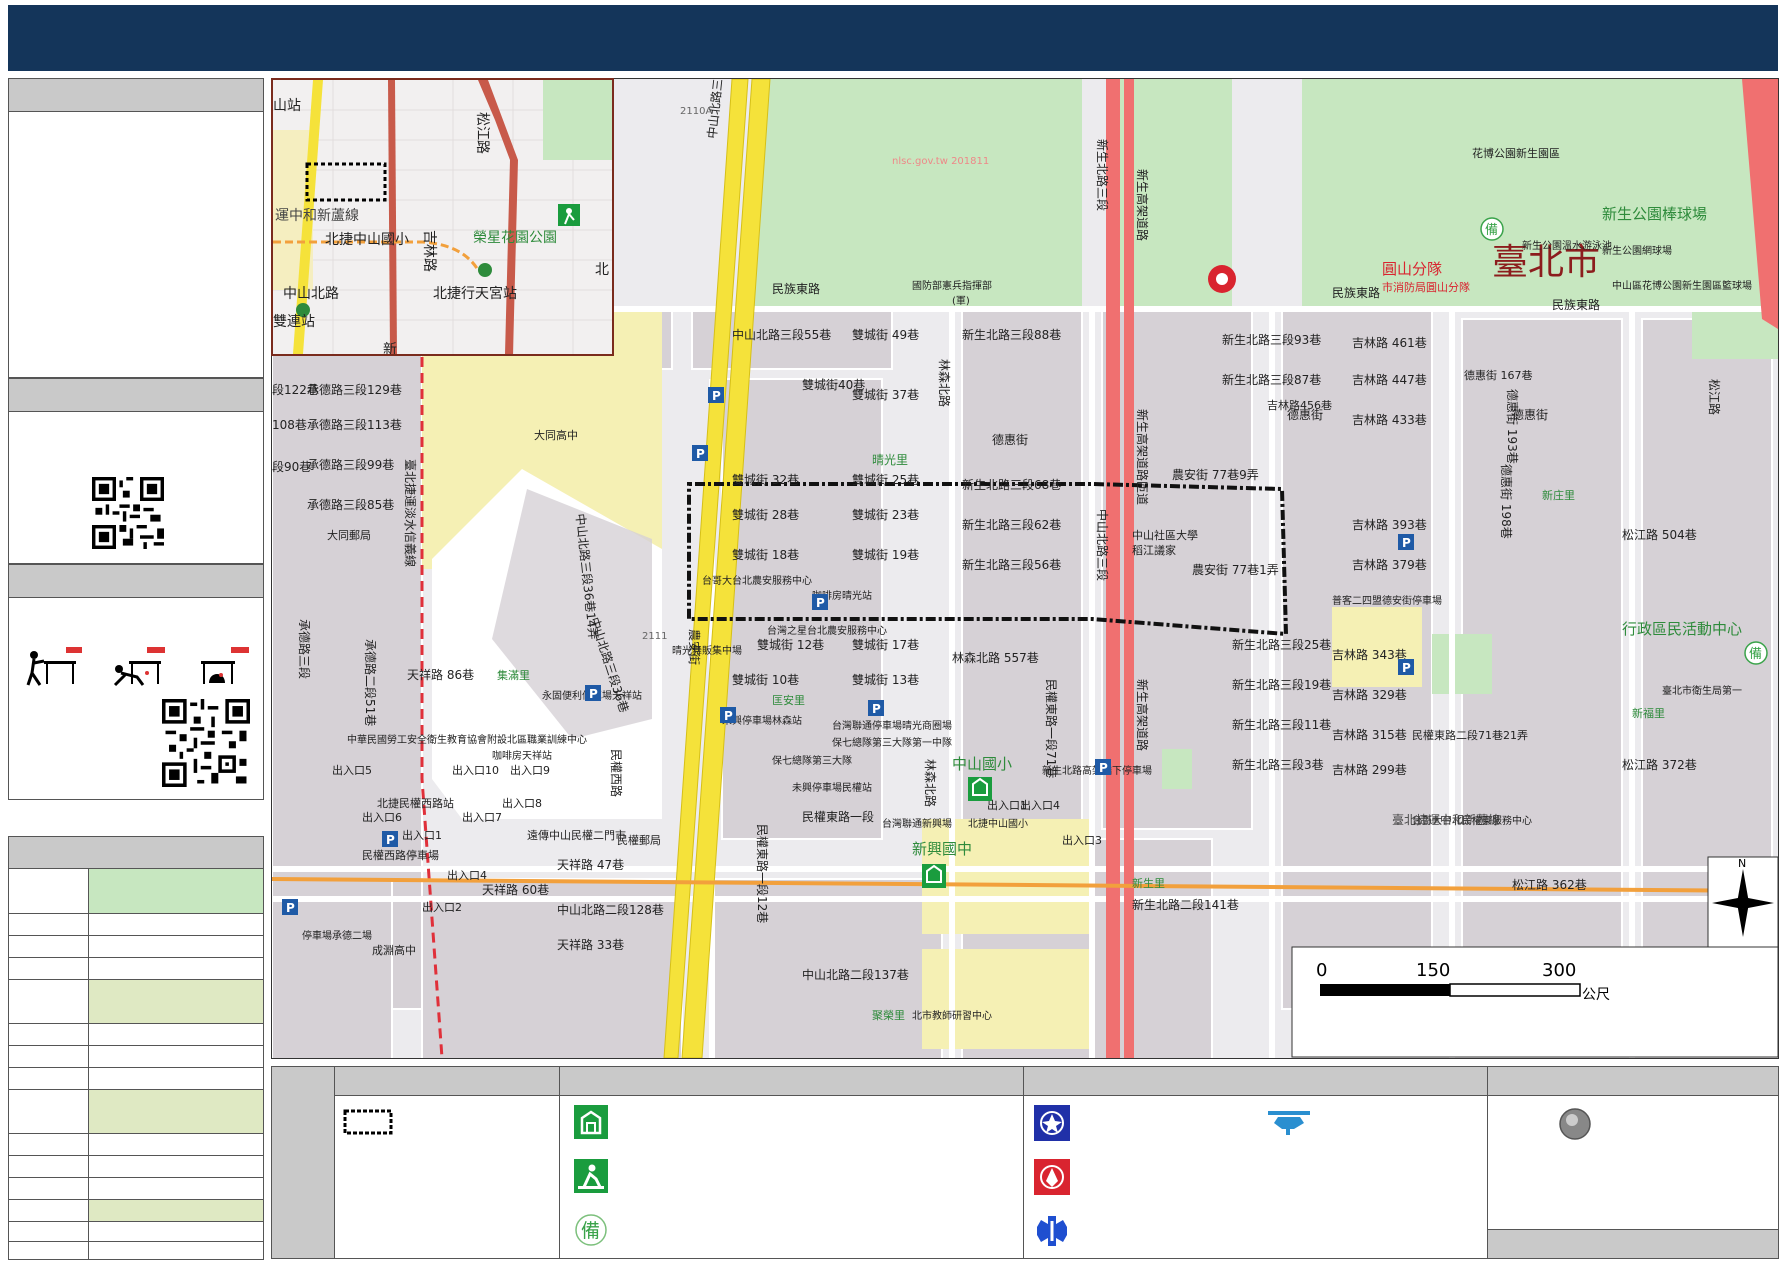  What do you see at coordinates (467, 875) in the screenshot?
I see `label-exit-4: 出入口4` at bounding box center [467, 875].